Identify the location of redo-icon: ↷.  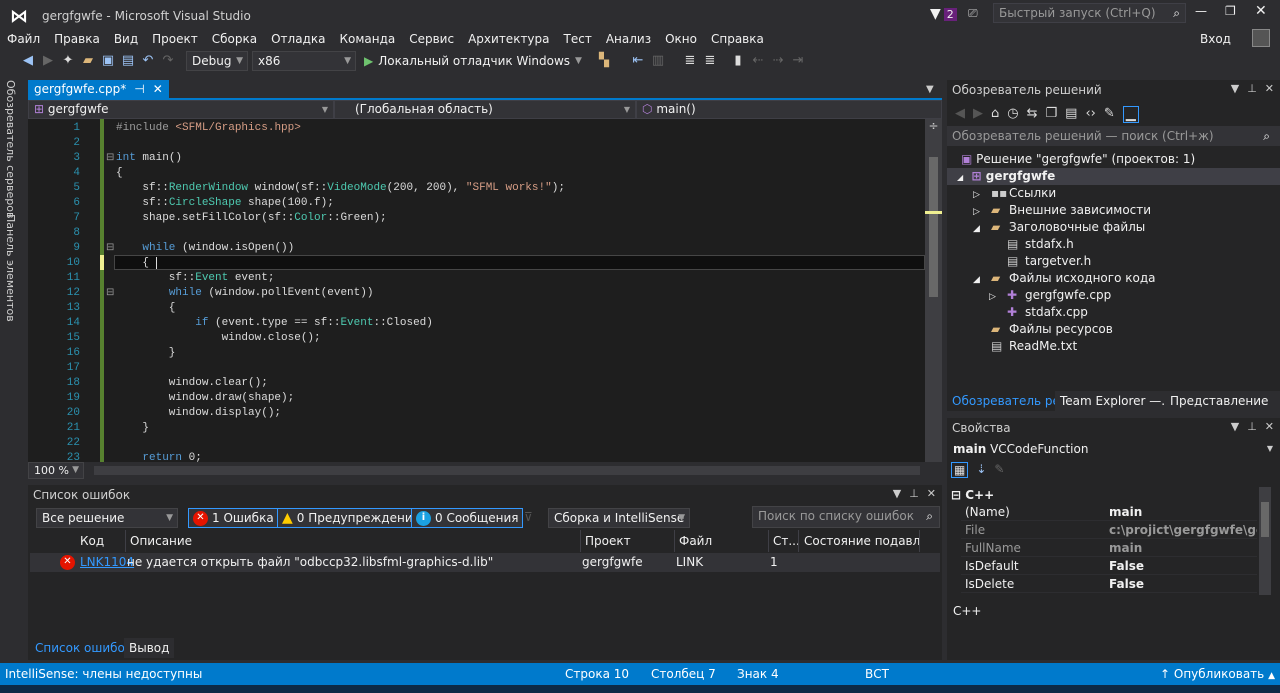
(168, 61).